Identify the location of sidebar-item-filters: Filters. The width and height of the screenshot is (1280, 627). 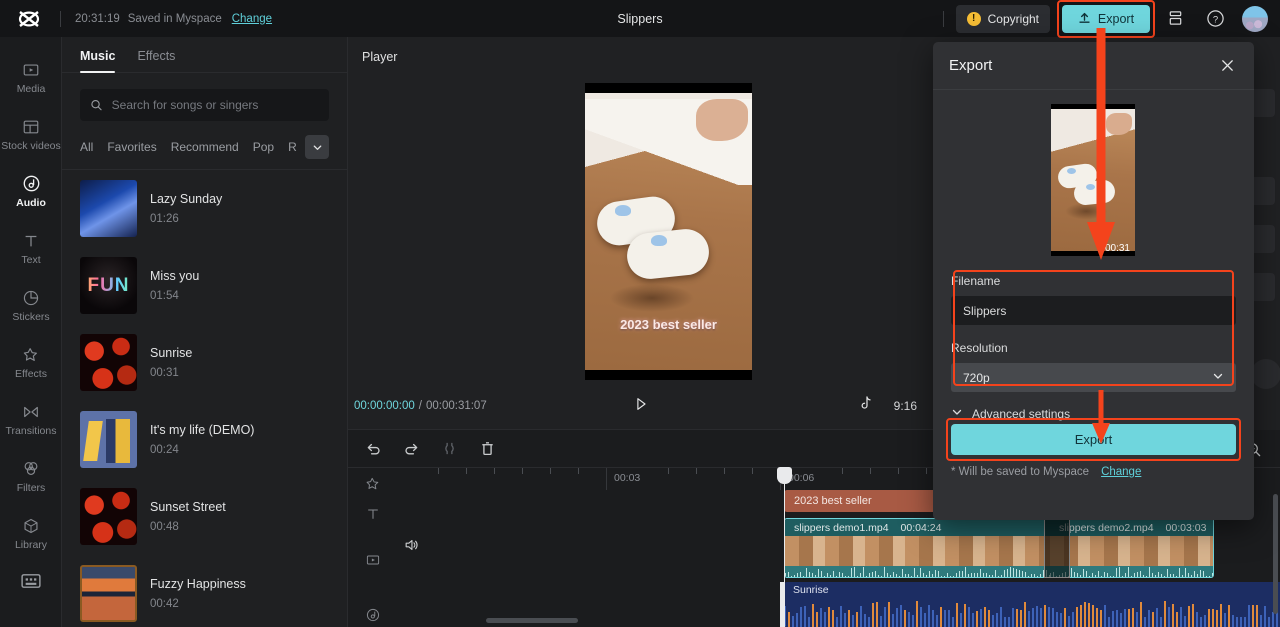
(31, 476).